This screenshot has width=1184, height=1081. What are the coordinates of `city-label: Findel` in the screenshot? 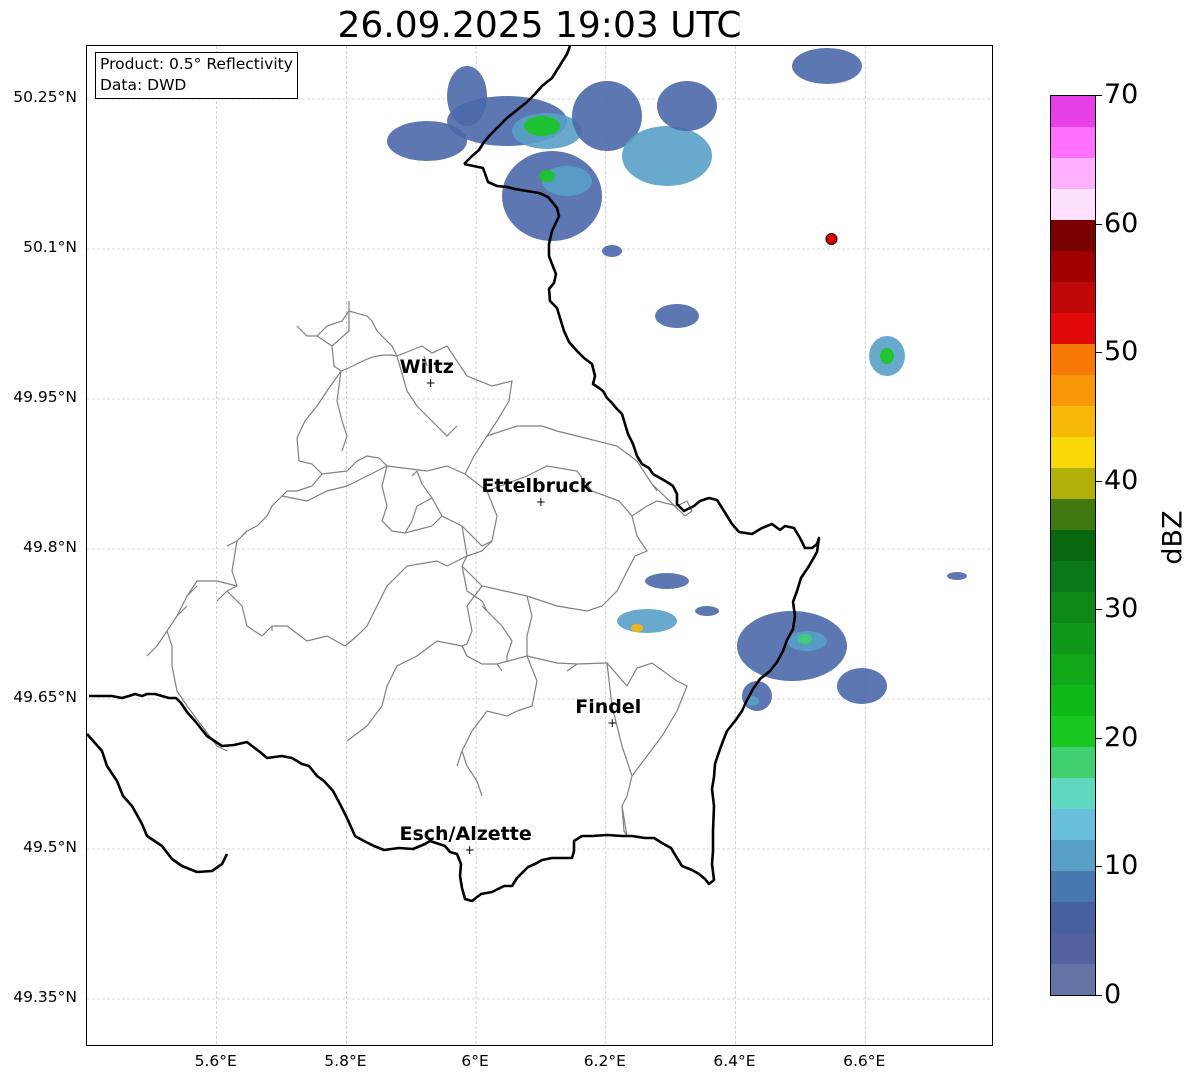 It's located at (608, 707).